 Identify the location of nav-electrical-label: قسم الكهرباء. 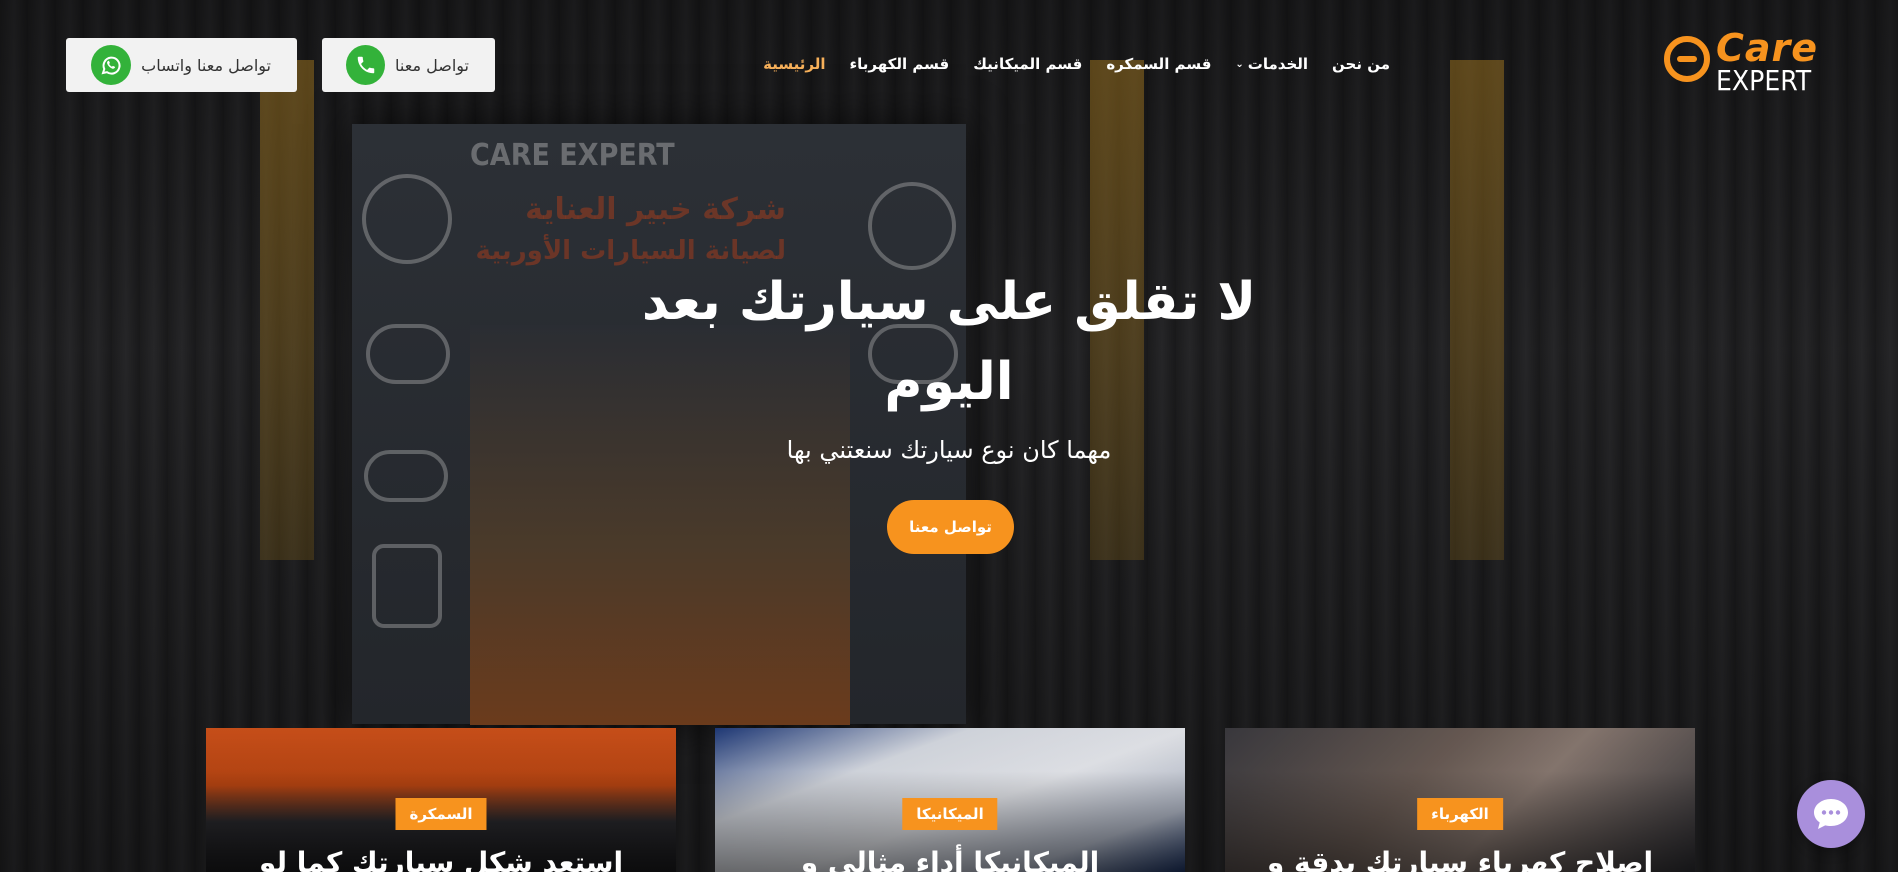
(899, 64).